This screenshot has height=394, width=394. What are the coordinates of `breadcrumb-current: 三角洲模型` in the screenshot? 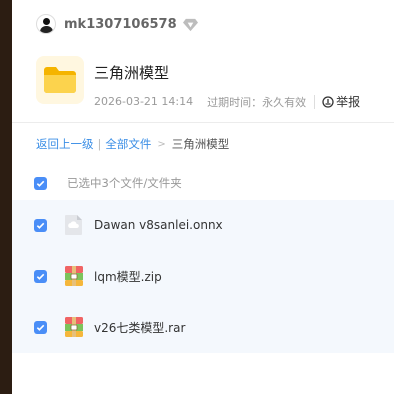 It's located at (200, 144).